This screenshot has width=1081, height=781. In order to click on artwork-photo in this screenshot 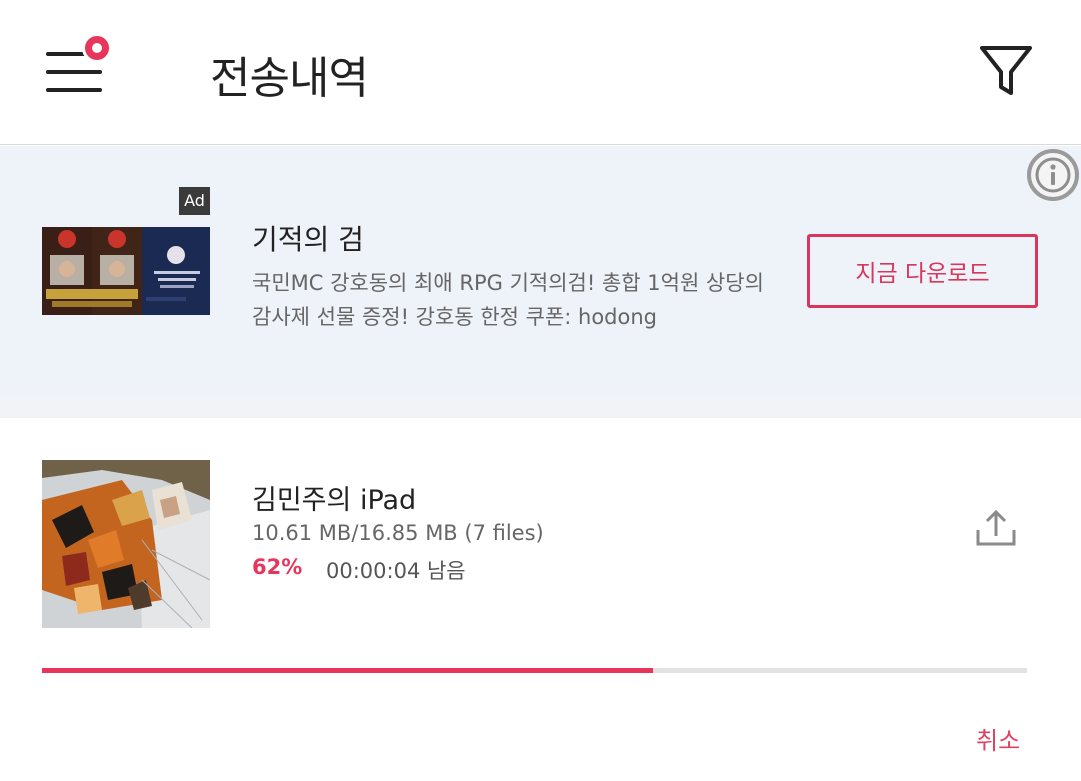, I will do `click(126, 544)`.